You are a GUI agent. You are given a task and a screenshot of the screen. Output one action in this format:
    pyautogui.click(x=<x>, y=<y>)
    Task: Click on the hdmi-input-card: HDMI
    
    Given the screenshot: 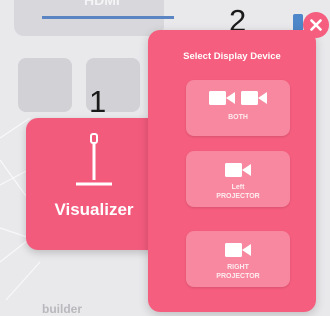 What is the action you would take?
    pyautogui.click(x=94, y=18)
    